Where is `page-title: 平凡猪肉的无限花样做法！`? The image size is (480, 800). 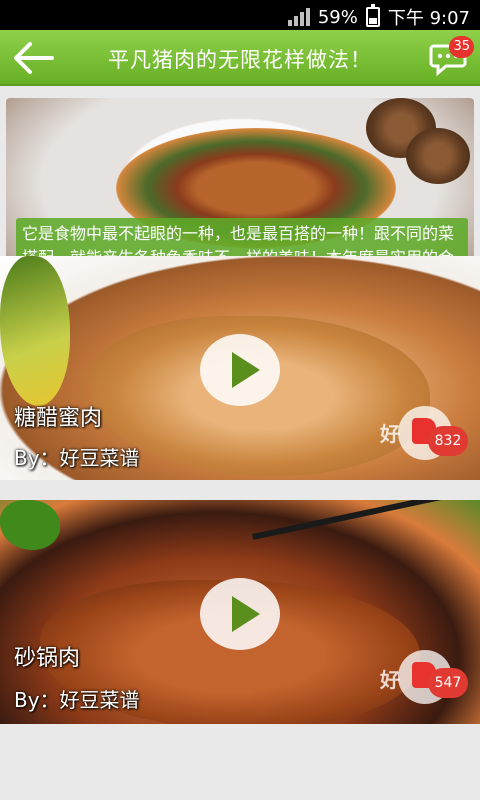 page-title: 平凡猪肉的无限花样做法！ is located at coordinates (240, 60).